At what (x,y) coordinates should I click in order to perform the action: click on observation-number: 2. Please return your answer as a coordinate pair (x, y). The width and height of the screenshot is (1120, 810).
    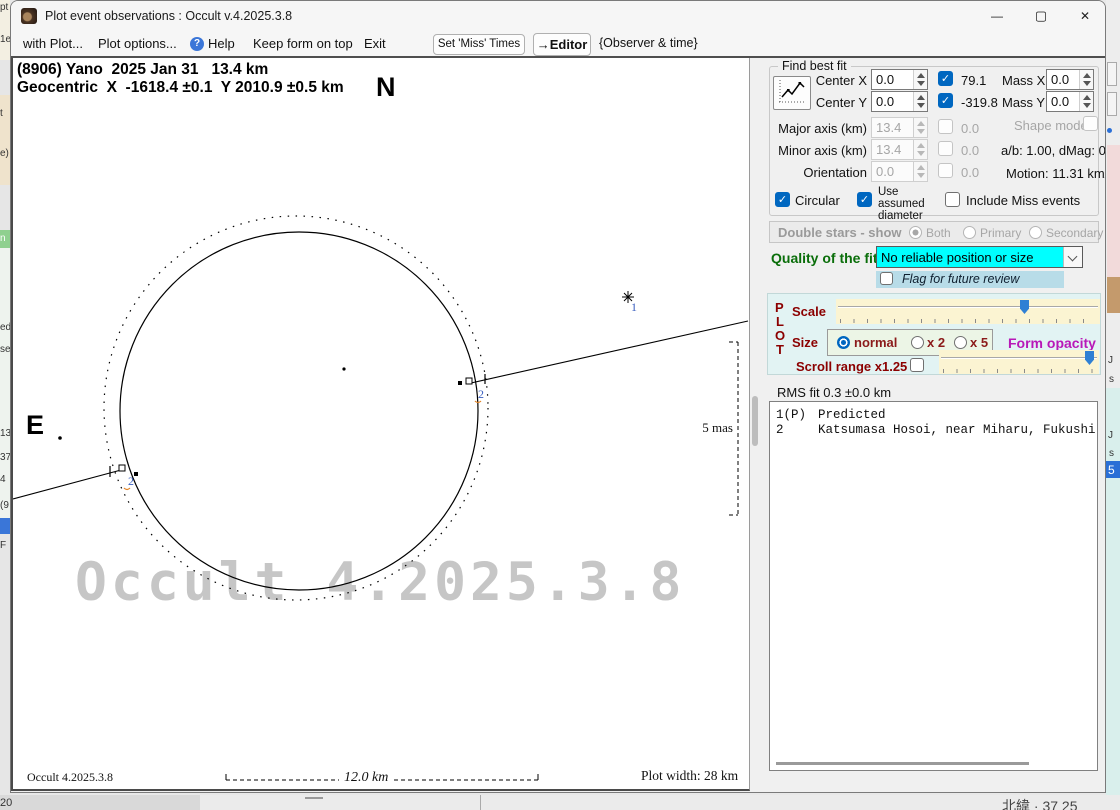
    Looking at the image, I should click on (780, 430).